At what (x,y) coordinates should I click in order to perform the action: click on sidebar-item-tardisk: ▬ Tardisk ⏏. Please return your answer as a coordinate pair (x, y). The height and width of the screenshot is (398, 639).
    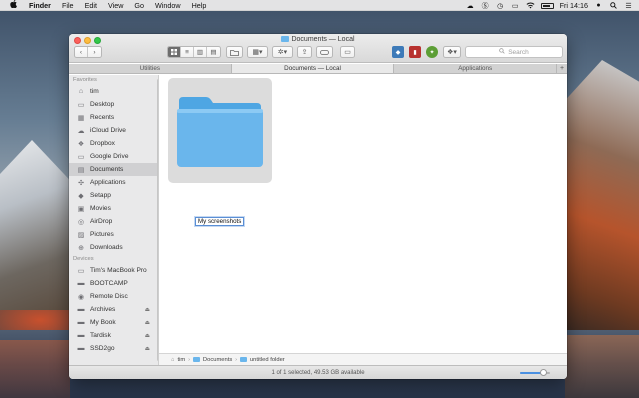
    Looking at the image, I should click on (113, 335).